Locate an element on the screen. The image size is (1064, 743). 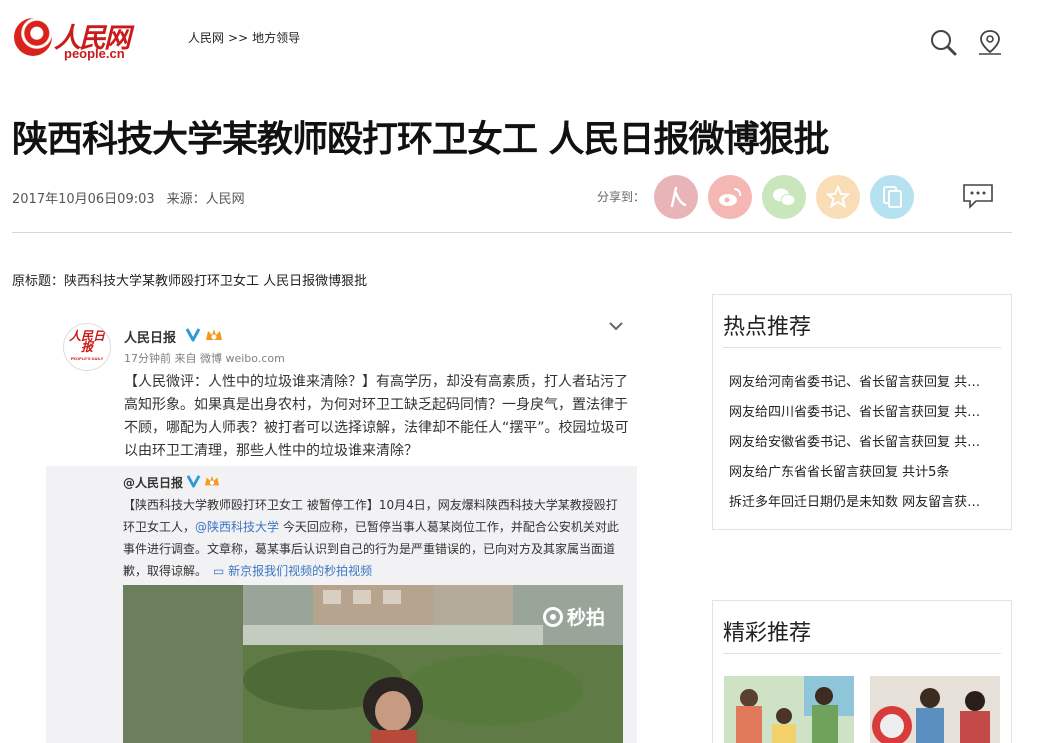
wechat-icon is located at coordinates (784, 197).